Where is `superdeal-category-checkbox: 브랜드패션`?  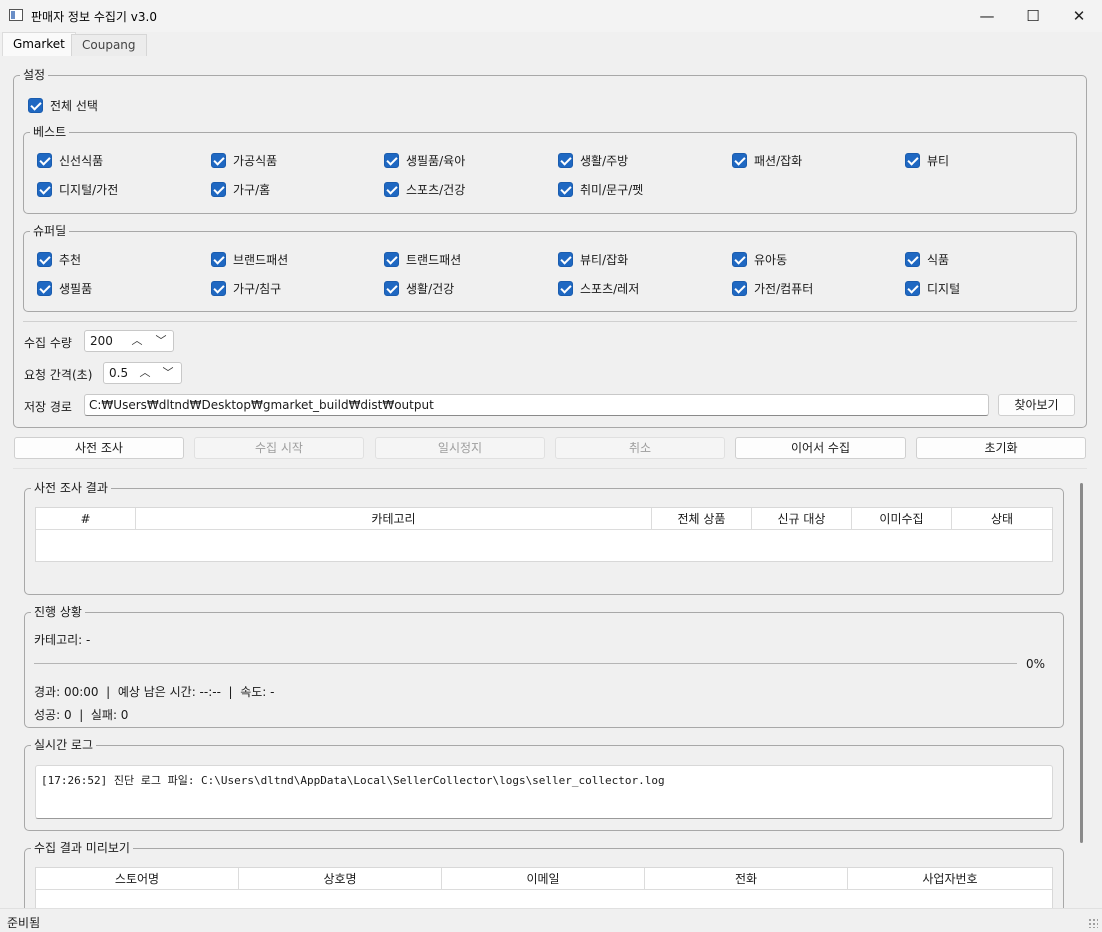 superdeal-category-checkbox: 브랜드패션 is located at coordinates (249, 259).